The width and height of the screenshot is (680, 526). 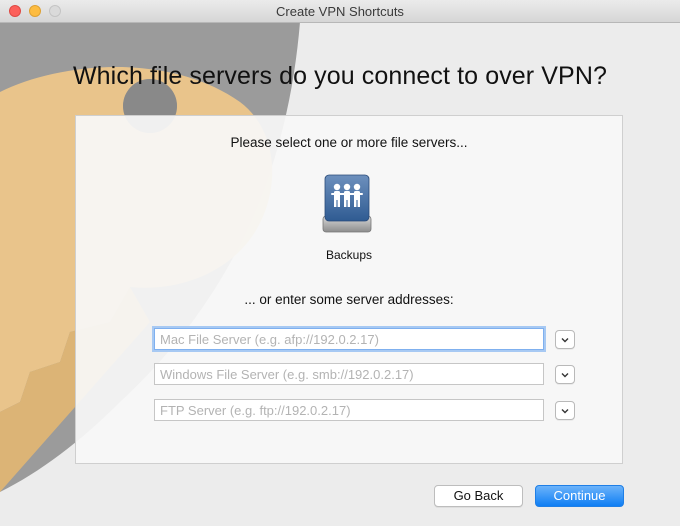 I want to click on mac-server-history-dropdown, so click(x=565, y=339).